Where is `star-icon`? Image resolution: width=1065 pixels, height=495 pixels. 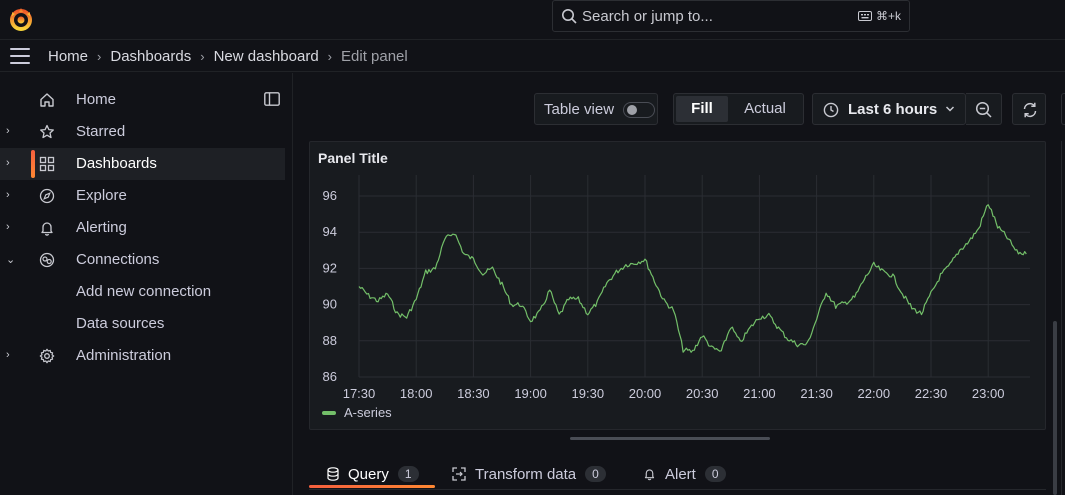
star-icon is located at coordinates (47, 131).